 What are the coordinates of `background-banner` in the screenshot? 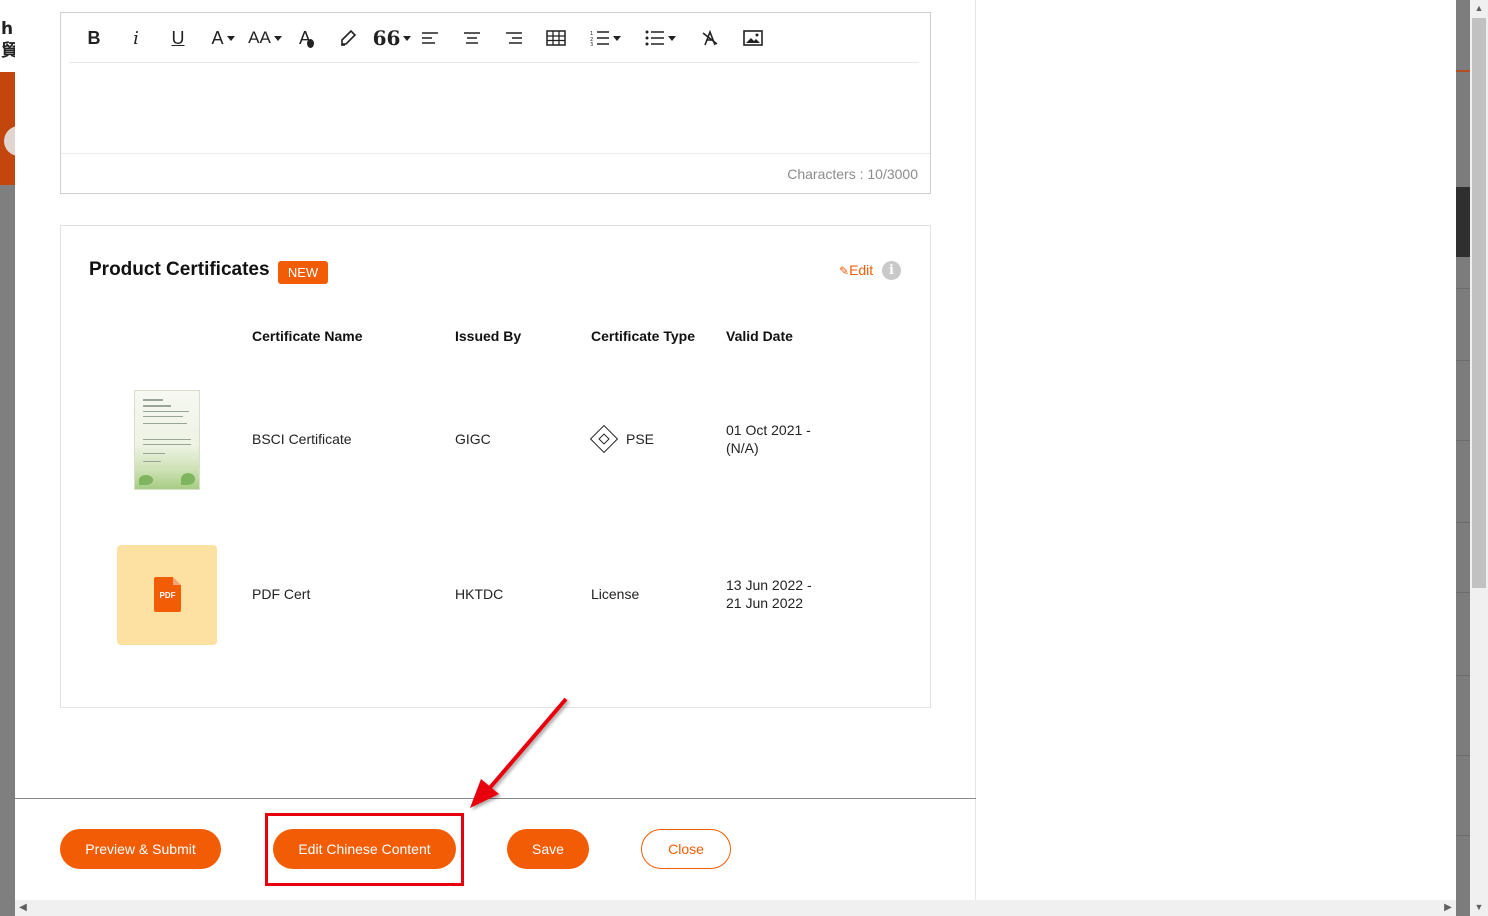 It's located at (7, 128).